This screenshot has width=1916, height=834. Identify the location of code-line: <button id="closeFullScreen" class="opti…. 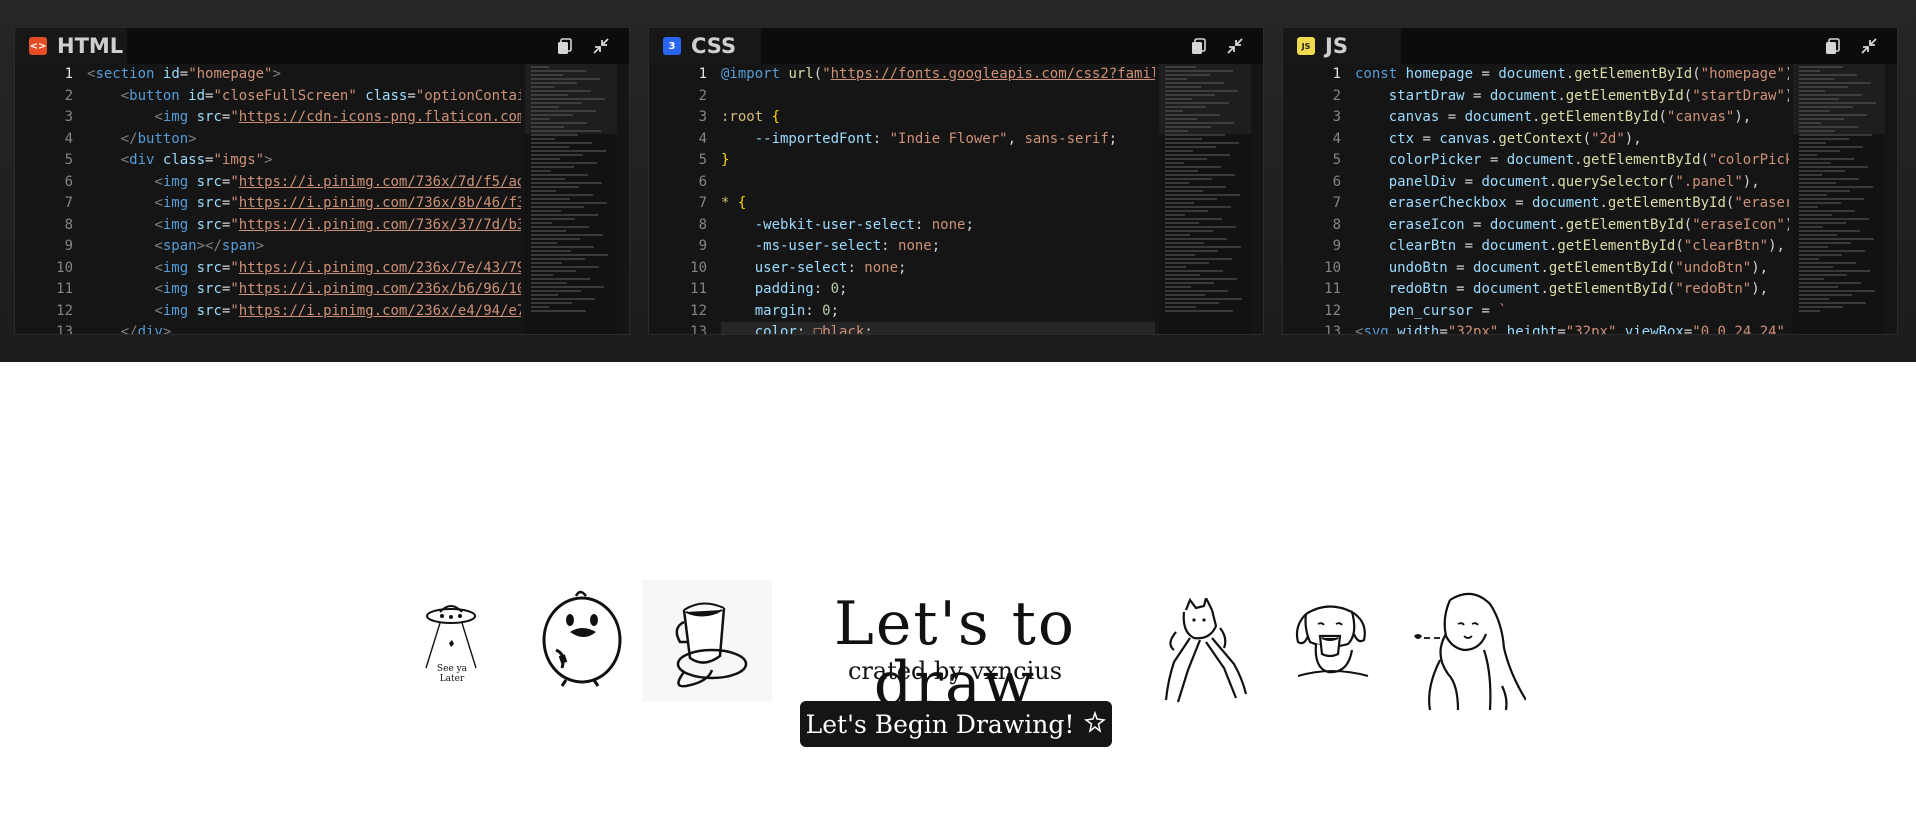
(304, 97).